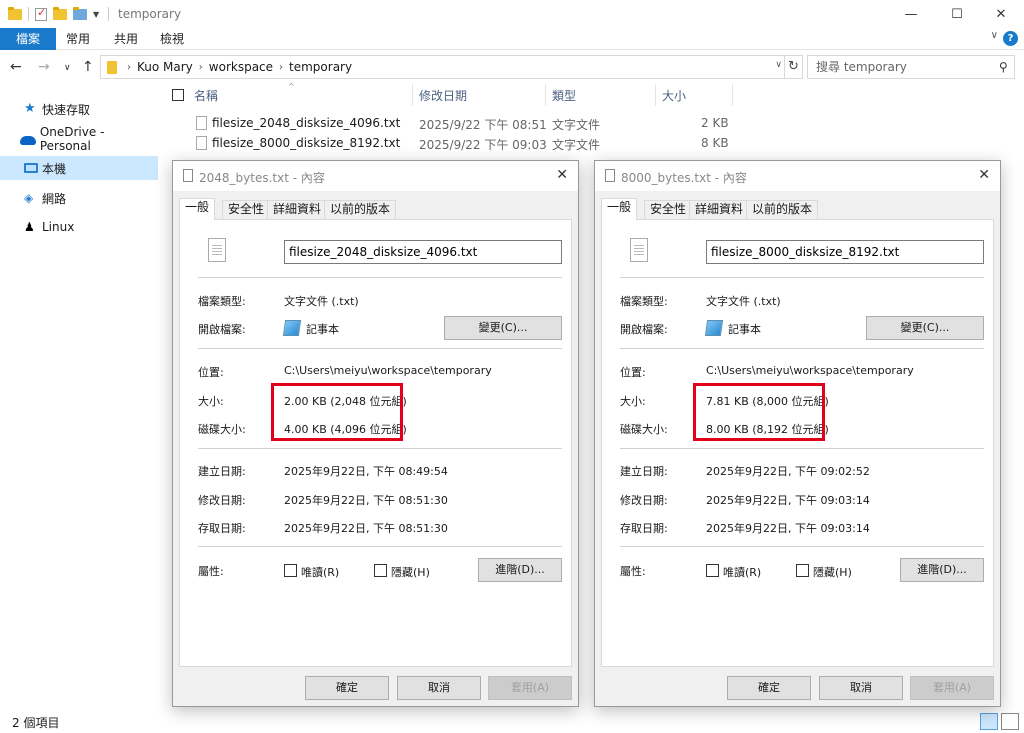  What do you see at coordinates (633, 372) in the screenshot?
I see `label-location: 位置:` at bounding box center [633, 372].